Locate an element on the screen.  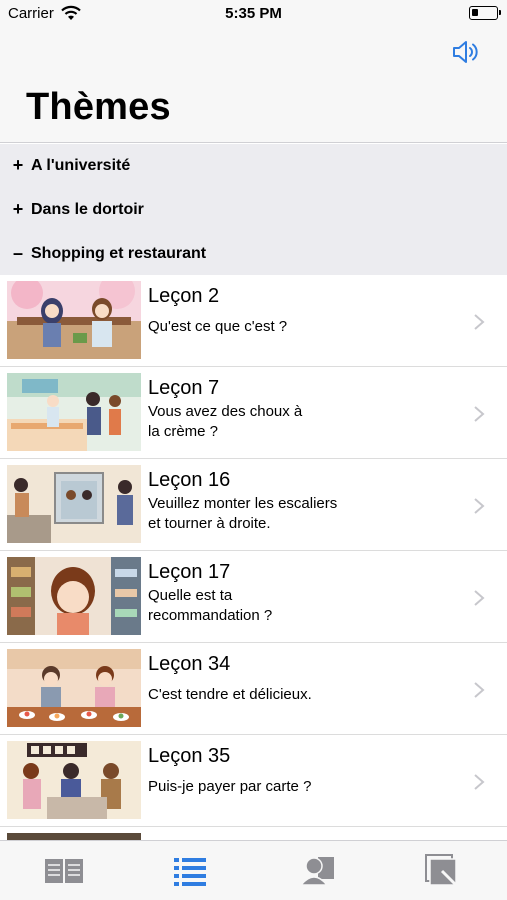
lesson-subtitle-line2: la crème ? is located at coordinates (183, 431).